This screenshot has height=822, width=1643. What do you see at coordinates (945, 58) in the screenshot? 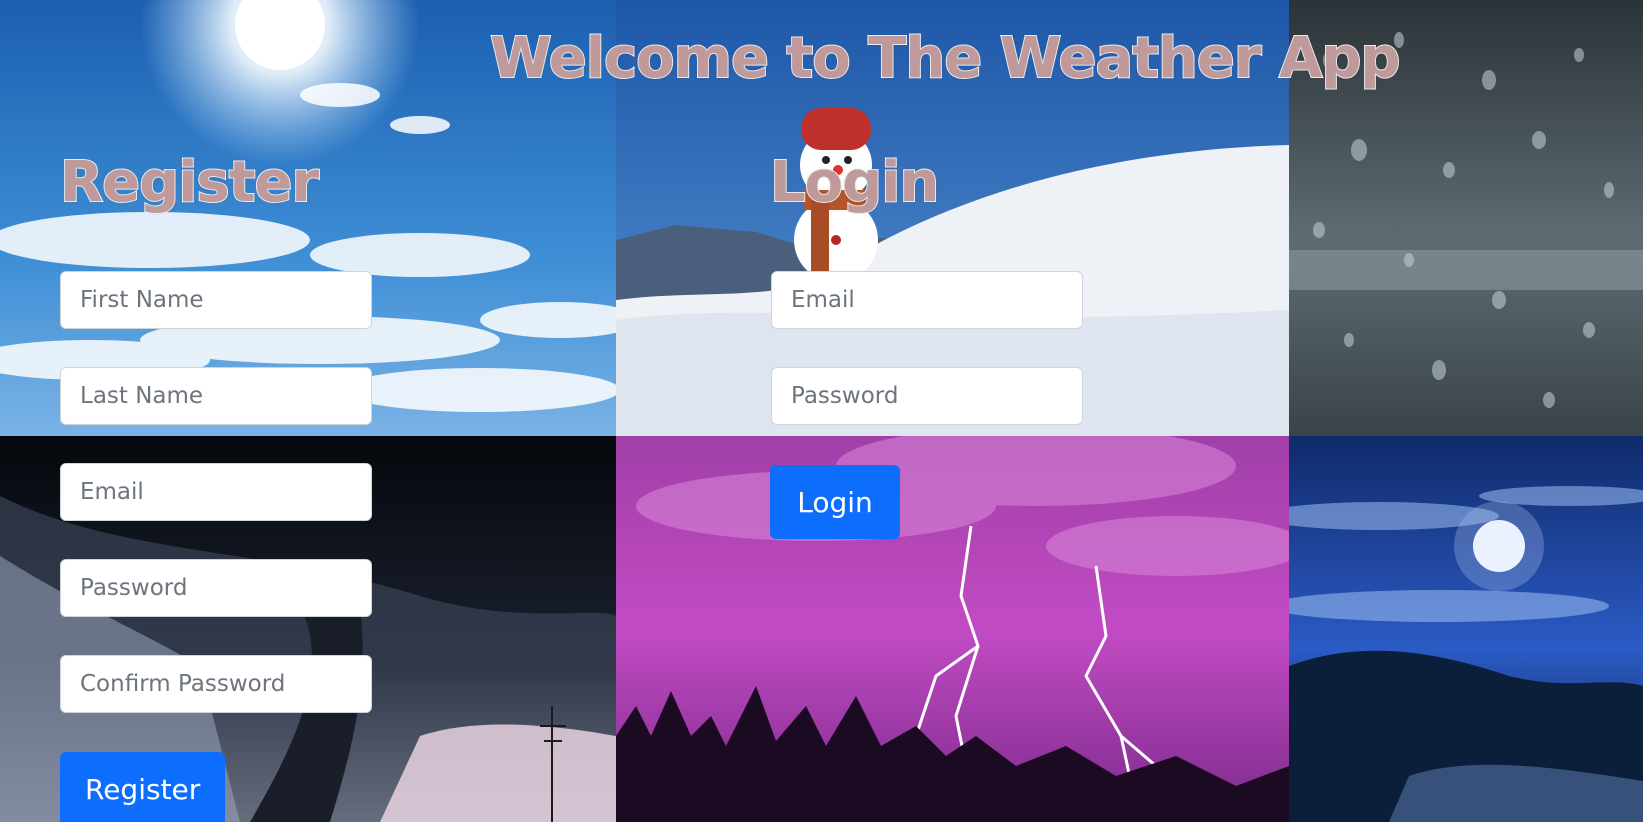
I see `page-title: Welcome to The Weather App` at bounding box center [945, 58].